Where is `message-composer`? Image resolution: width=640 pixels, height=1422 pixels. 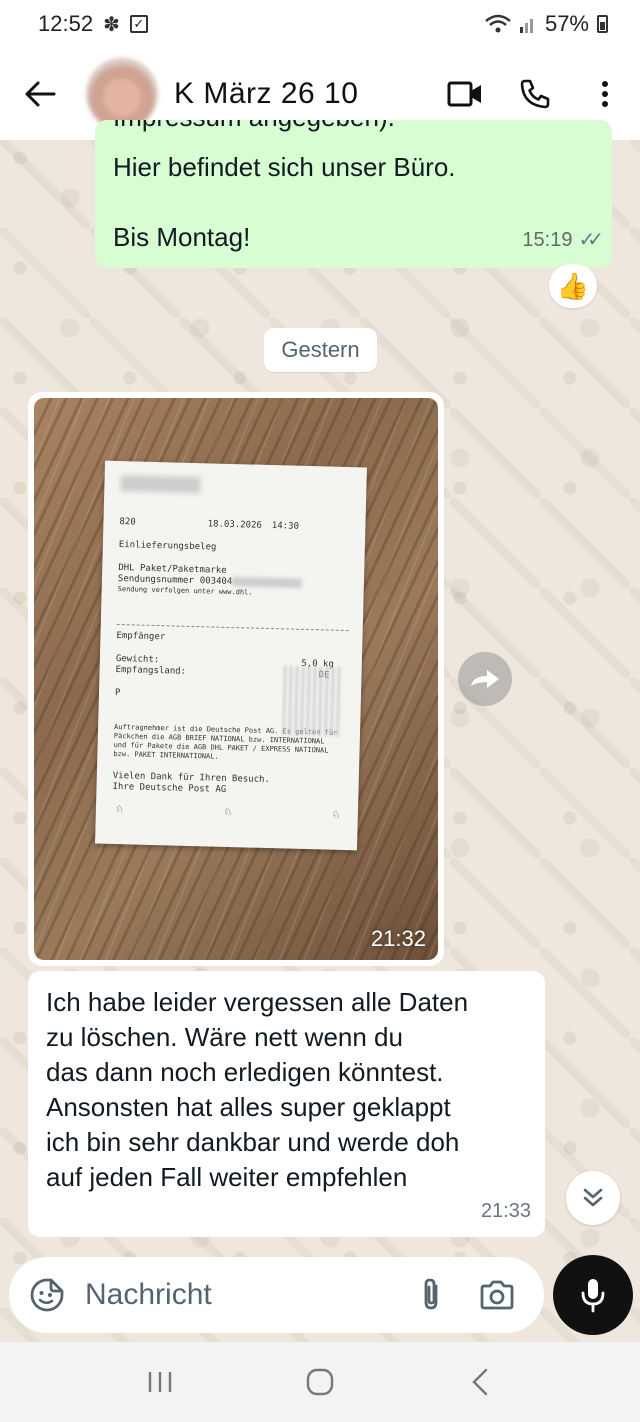
message-composer is located at coordinates (276, 1295).